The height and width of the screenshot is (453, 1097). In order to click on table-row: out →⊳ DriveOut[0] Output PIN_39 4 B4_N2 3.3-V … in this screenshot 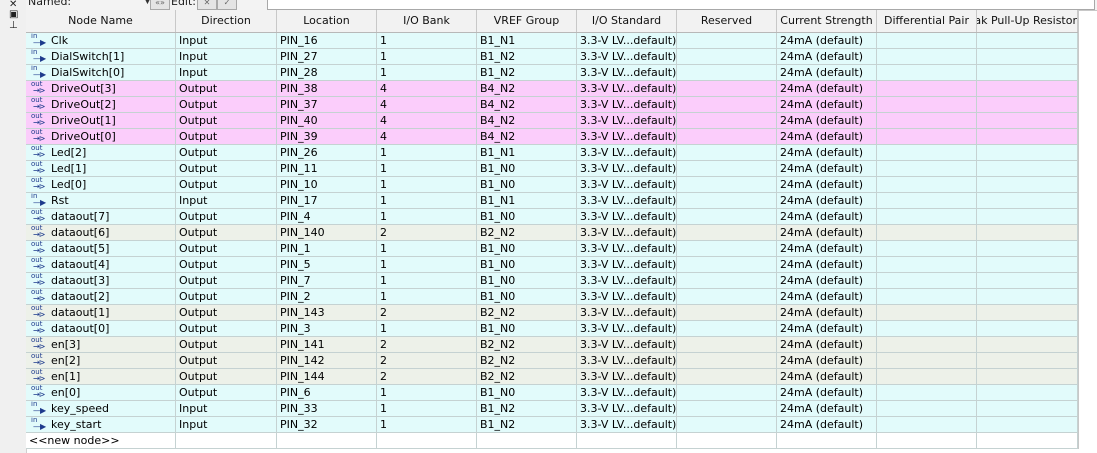, I will do `click(552, 137)`.